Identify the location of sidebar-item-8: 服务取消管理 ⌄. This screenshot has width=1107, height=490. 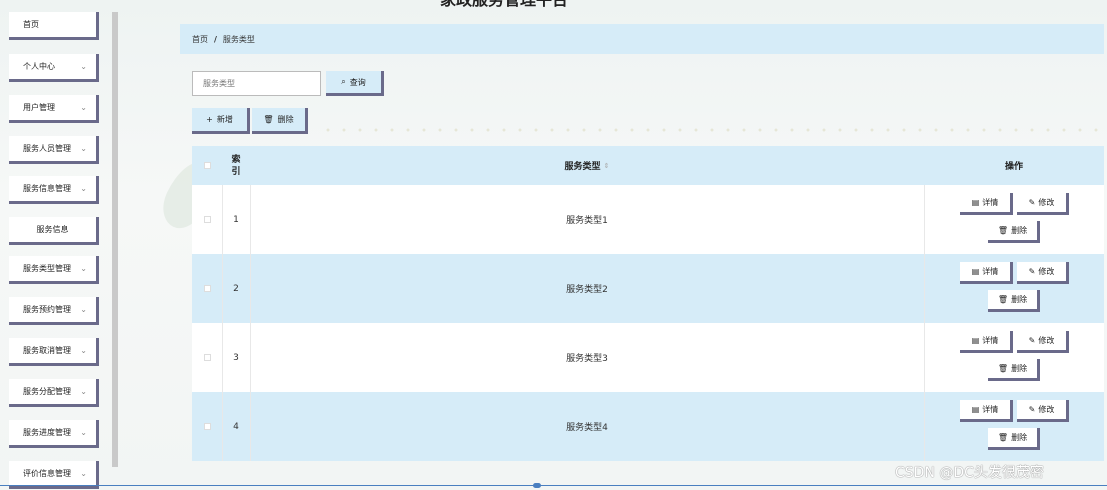
(54, 352).